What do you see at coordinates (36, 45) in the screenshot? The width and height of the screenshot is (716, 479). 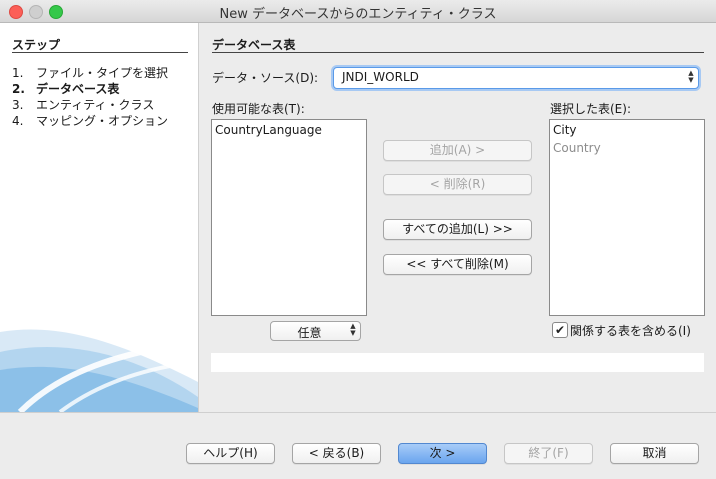 I see `steps-title: ステップ` at bounding box center [36, 45].